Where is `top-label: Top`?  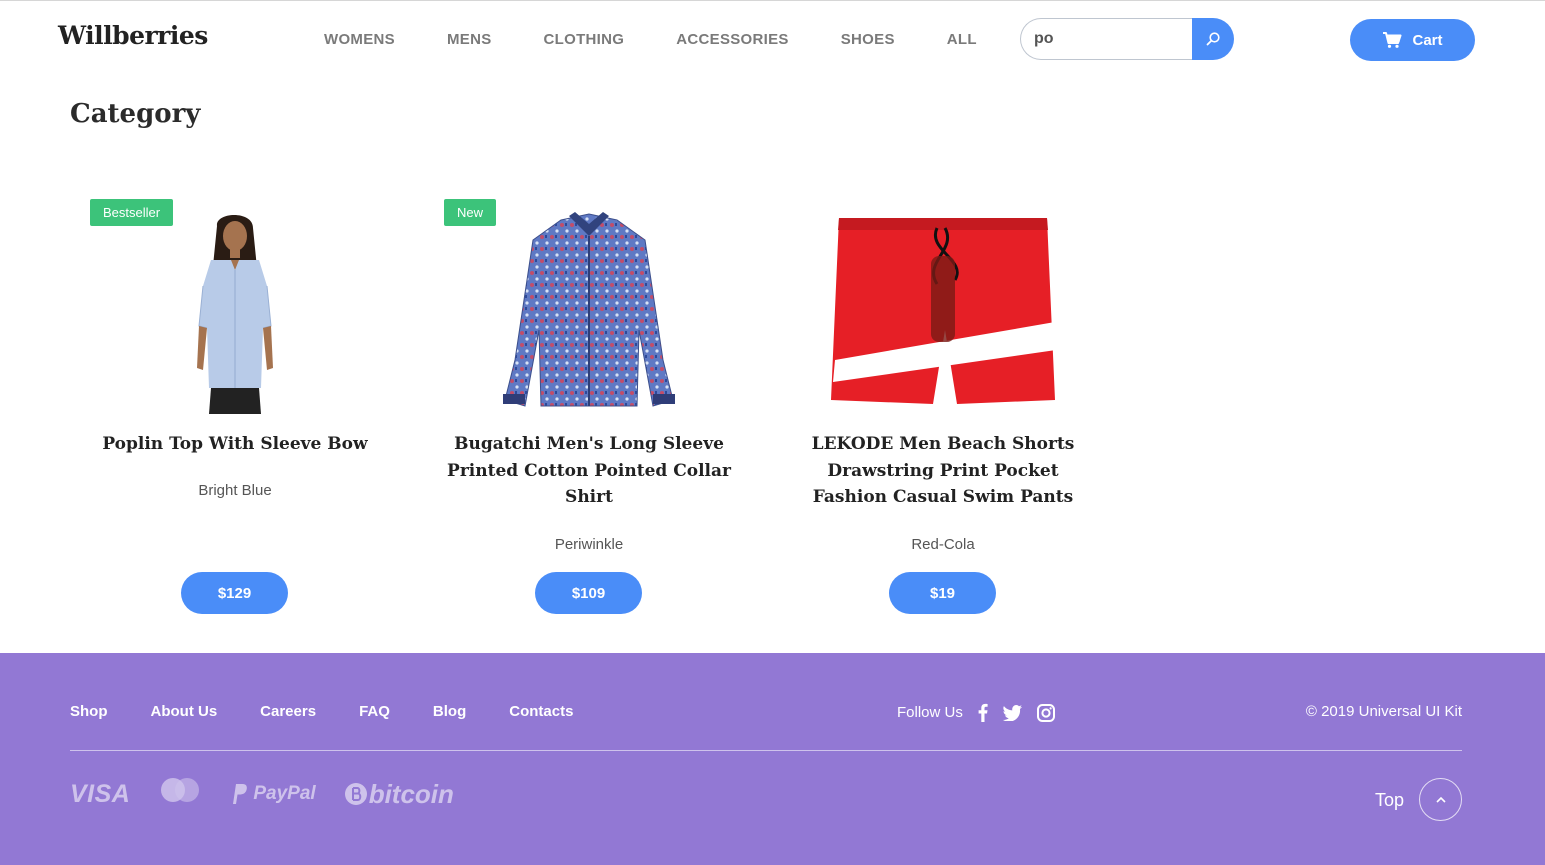 top-label: Top is located at coordinates (1389, 800).